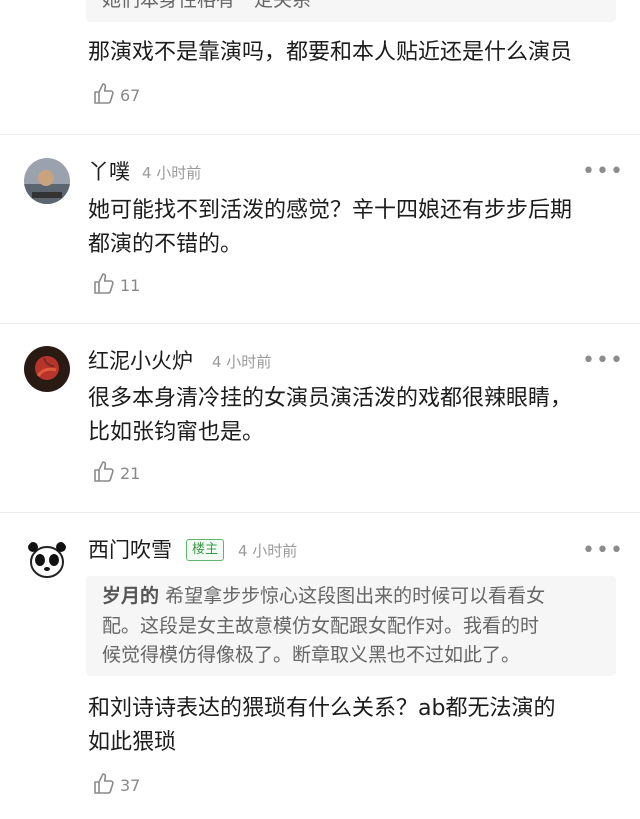 The height and width of the screenshot is (819, 640). Describe the element at coordinates (130, 473) in the screenshot. I see `like-count: 21` at that location.